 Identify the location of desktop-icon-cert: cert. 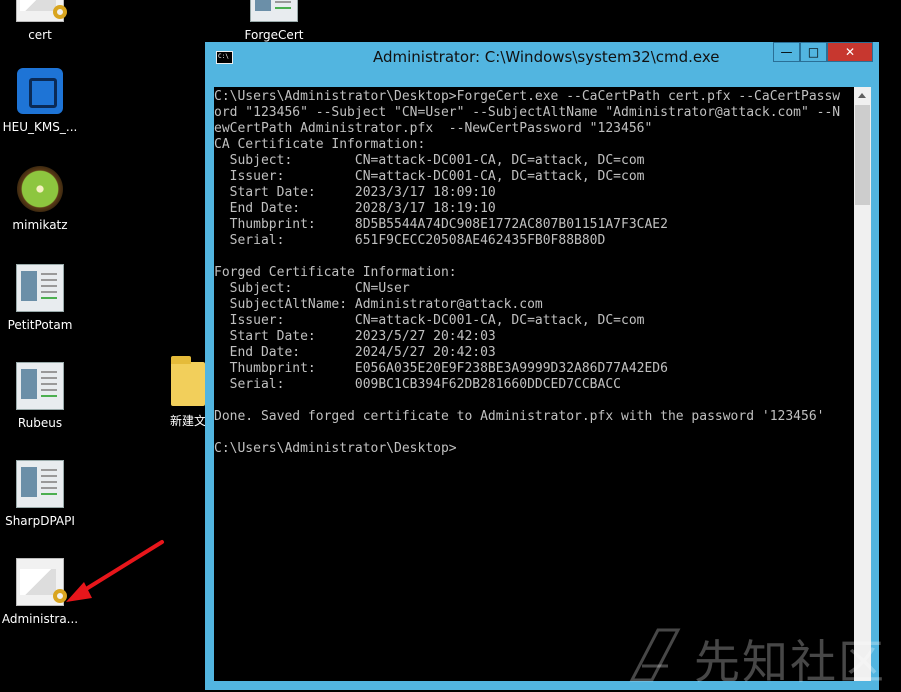
(40, 21).